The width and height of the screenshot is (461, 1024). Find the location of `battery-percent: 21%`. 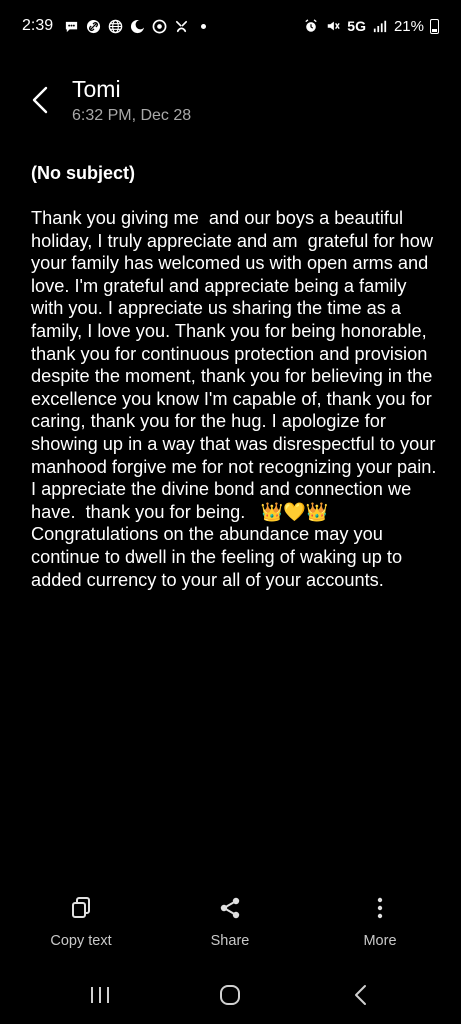

battery-percent: 21% is located at coordinates (408, 26).